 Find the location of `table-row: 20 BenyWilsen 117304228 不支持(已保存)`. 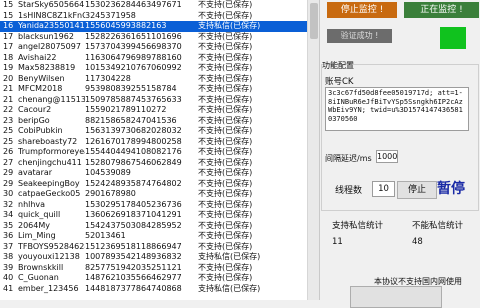

table-row: 20 BenyWilsen 117304228 不支持(已保存) is located at coordinates (159, 79).